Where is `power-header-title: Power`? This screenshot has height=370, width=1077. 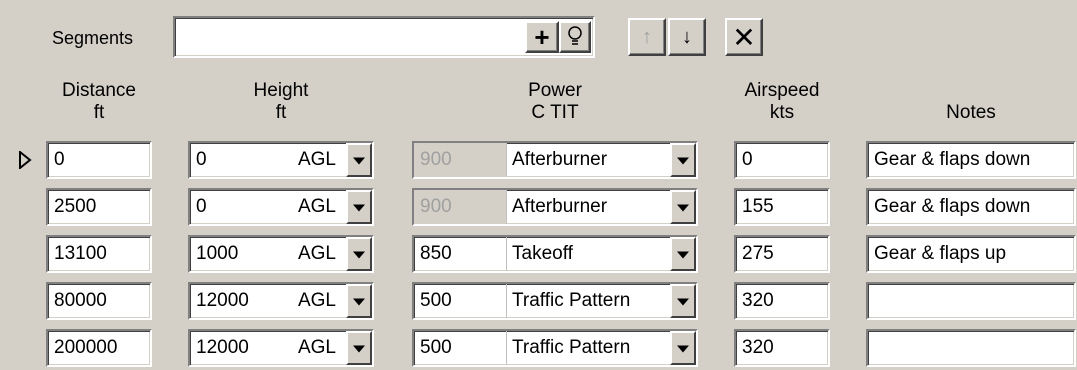
power-header-title: Power is located at coordinates (555, 90).